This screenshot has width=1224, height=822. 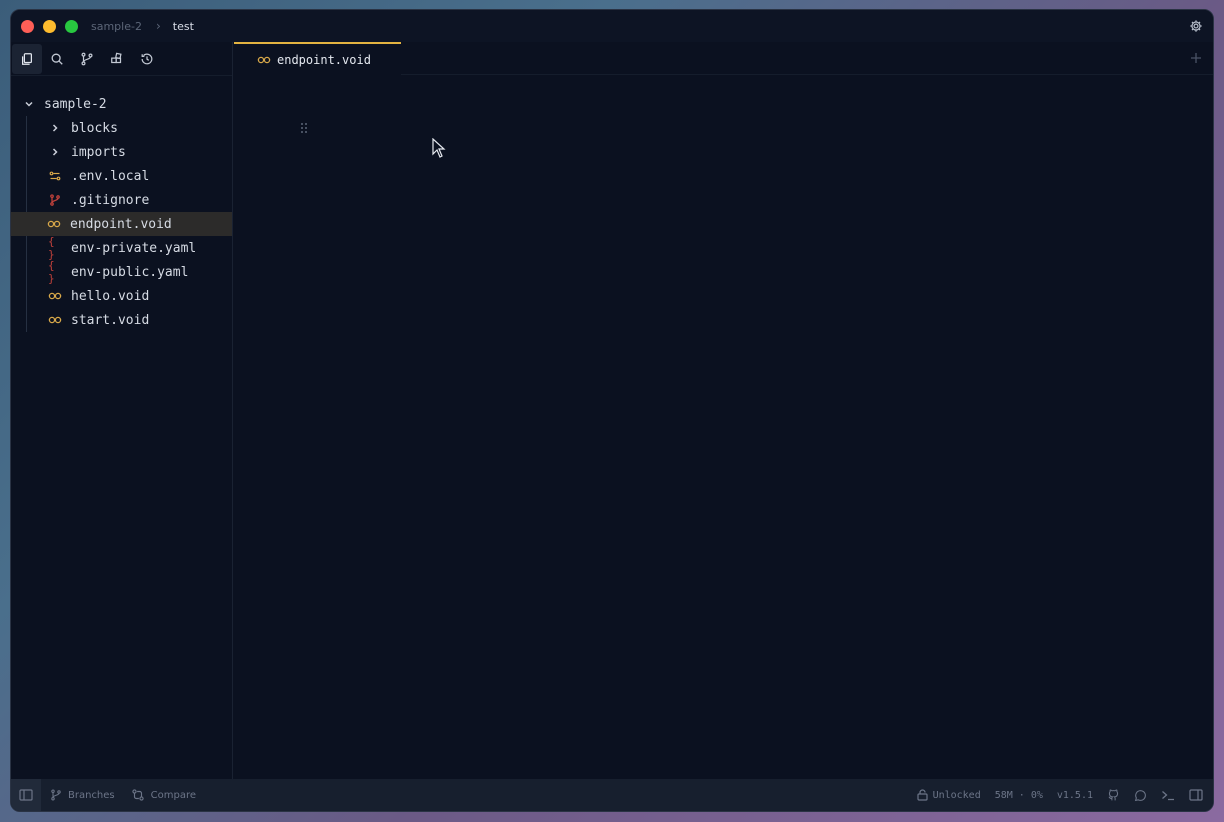 I want to click on history-icon, so click(x=147, y=58).